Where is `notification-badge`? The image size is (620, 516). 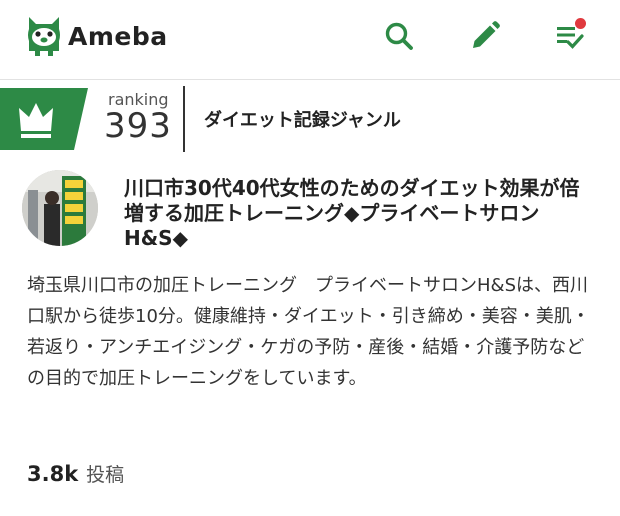
notification-badge is located at coordinates (580, 23).